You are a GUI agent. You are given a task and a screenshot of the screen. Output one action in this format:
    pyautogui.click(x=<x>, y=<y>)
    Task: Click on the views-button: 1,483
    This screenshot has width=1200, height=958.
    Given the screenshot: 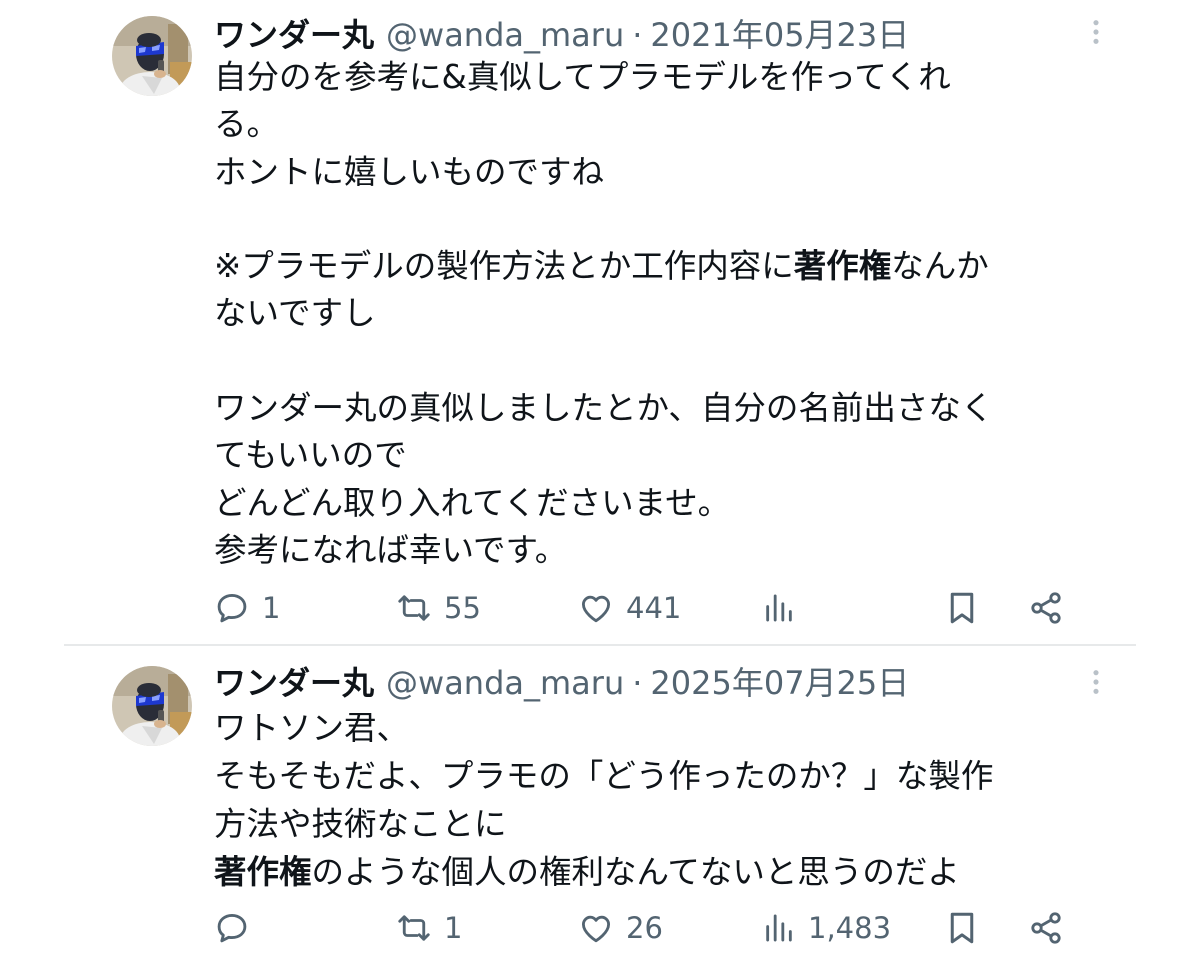 What is the action you would take?
    pyautogui.click(x=826, y=928)
    